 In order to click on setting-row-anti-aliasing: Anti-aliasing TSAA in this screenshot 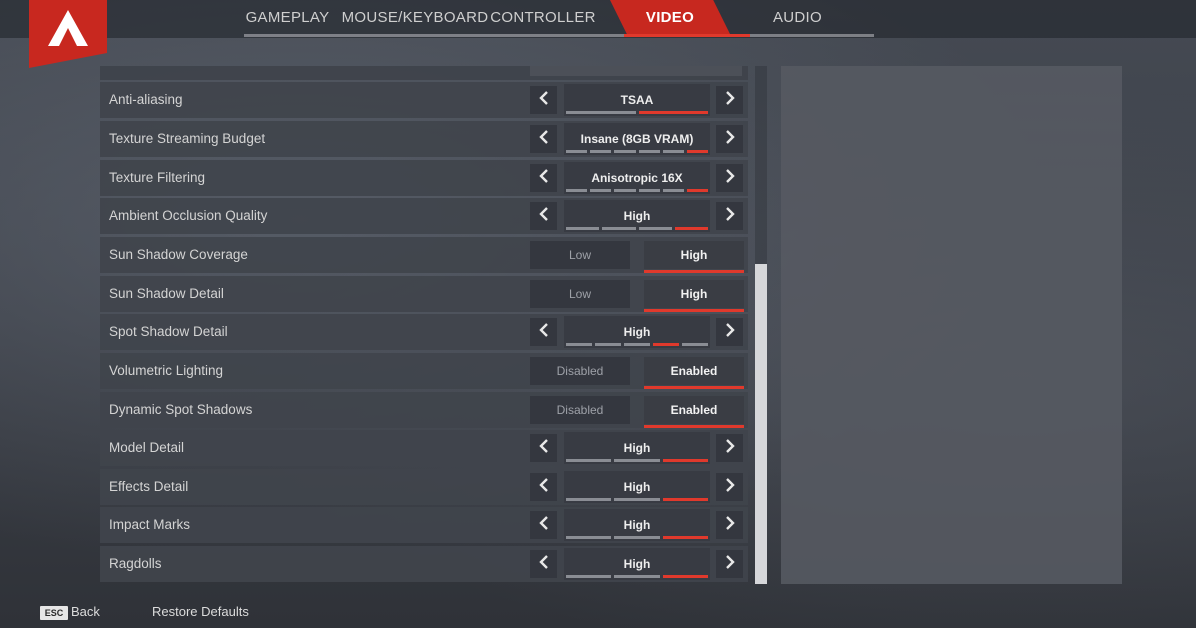, I will do `click(424, 100)`.